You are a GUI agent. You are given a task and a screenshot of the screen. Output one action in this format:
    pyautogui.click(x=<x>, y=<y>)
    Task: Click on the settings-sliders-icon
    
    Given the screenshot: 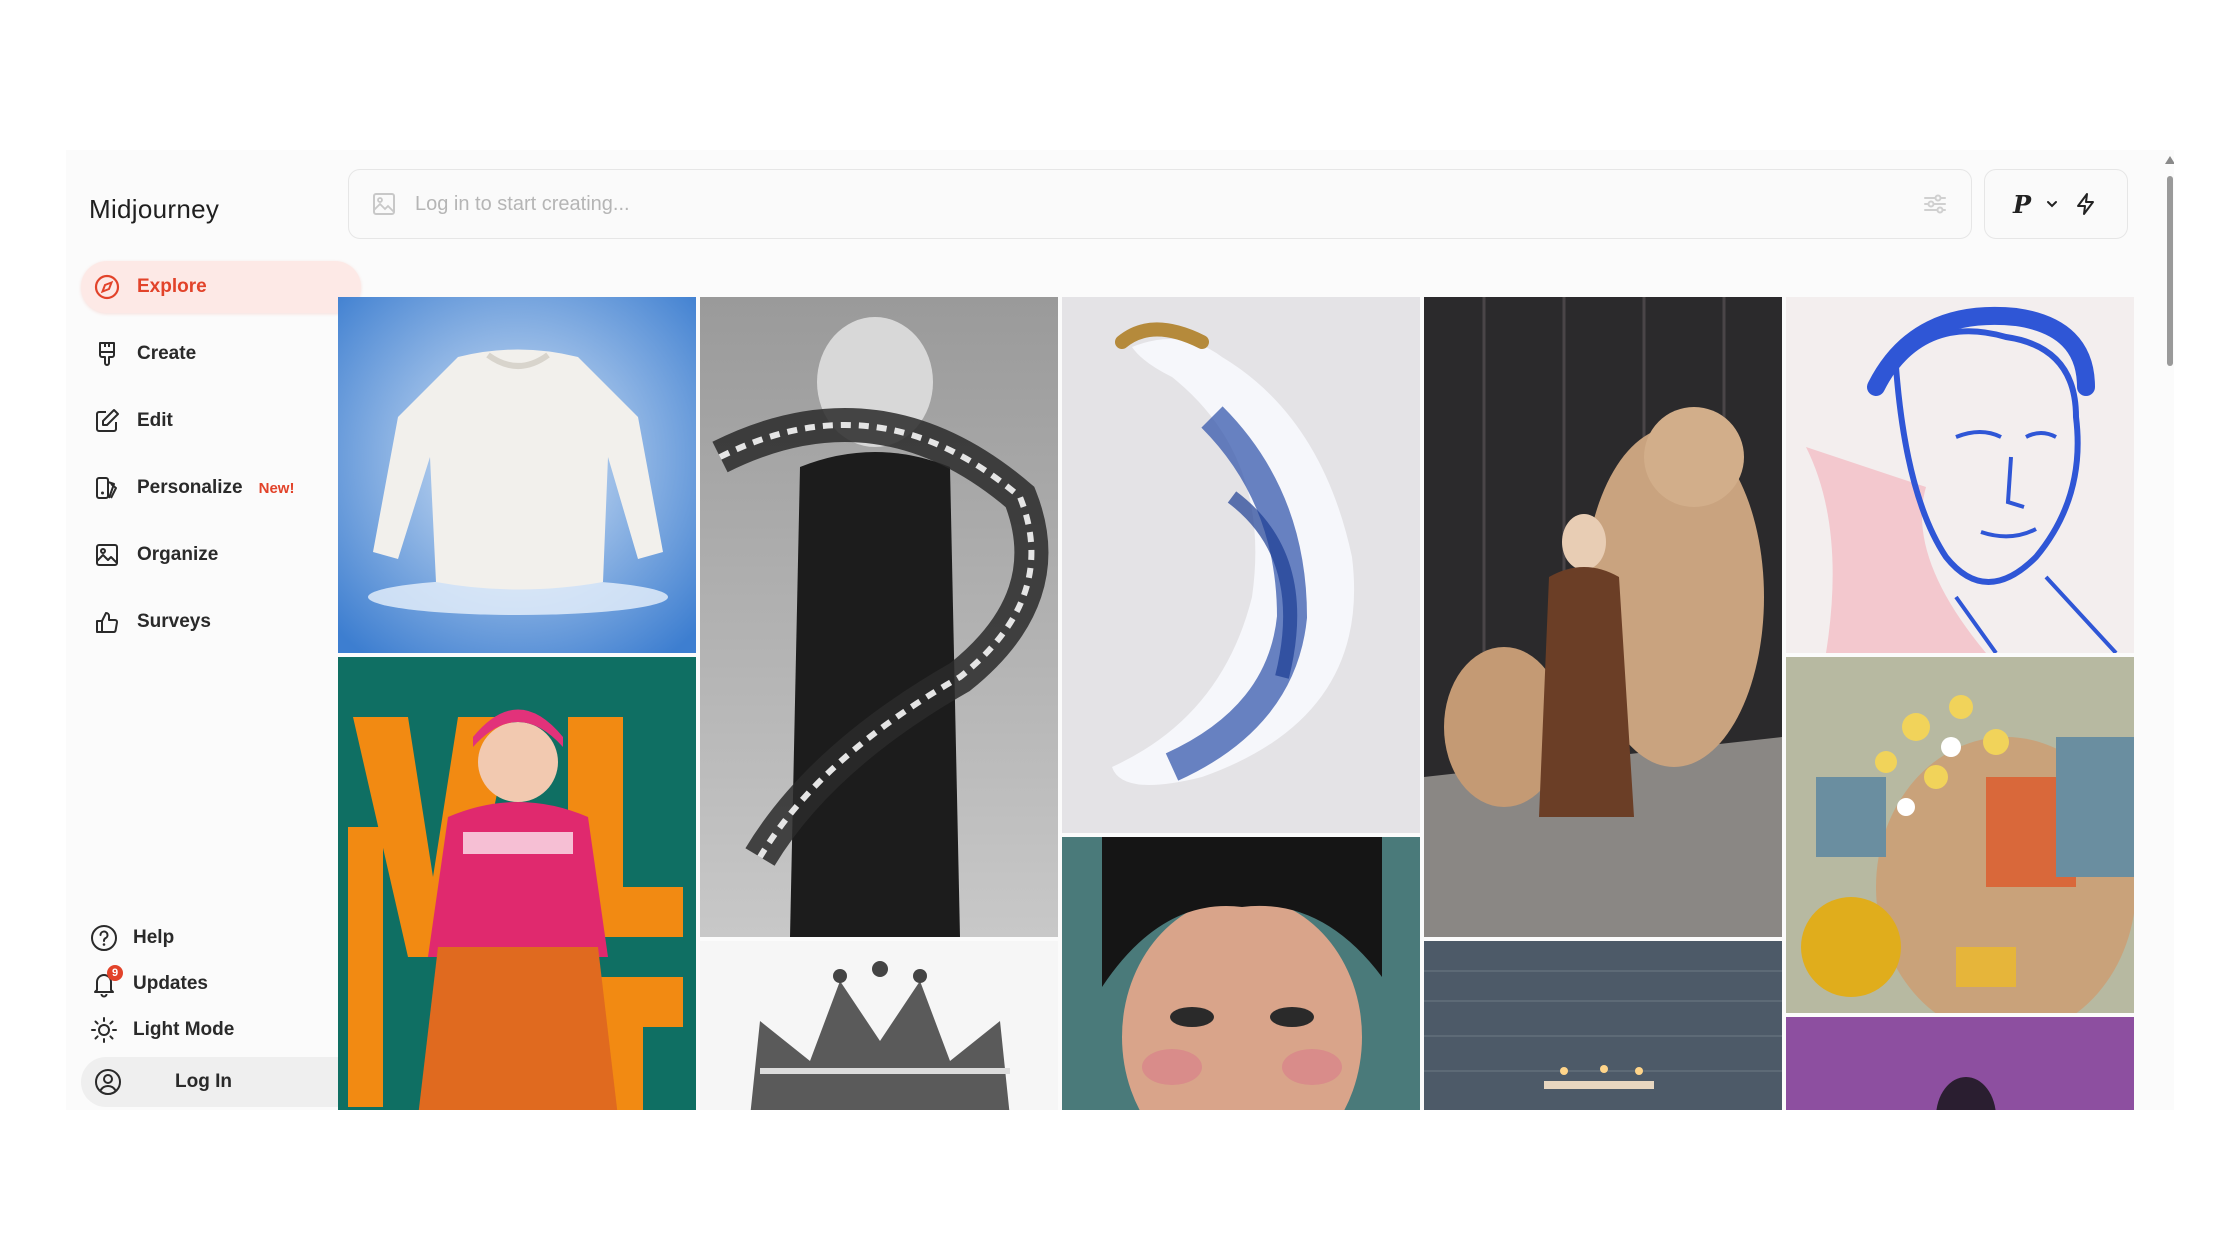 What is the action you would take?
    pyautogui.click(x=1935, y=204)
    